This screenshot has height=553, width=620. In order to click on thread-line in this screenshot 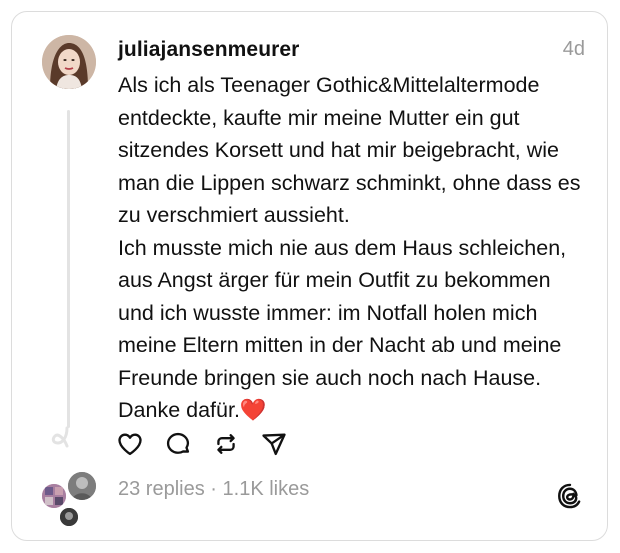, I will do `click(68, 269)`.